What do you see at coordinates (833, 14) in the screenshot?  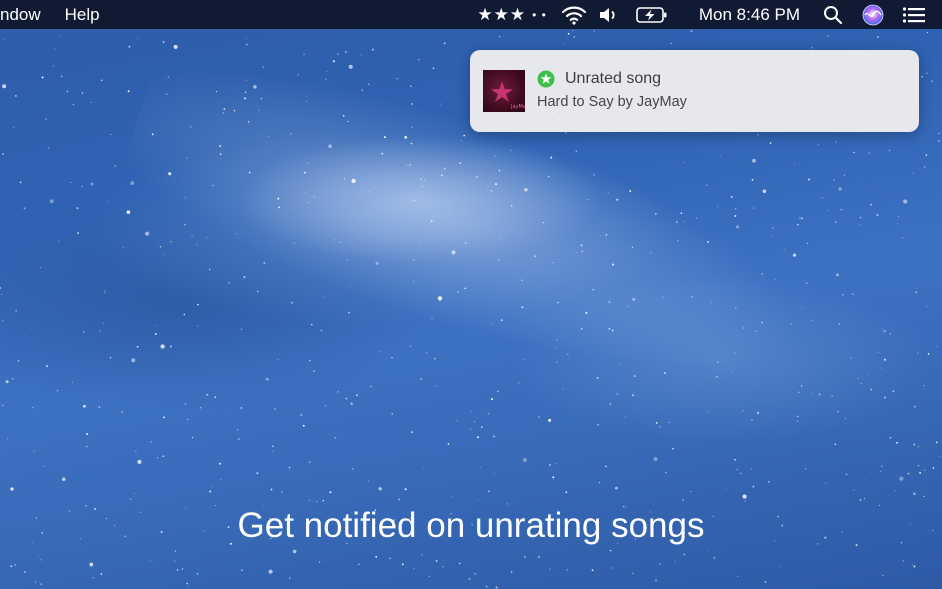 I see `search-icon` at bounding box center [833, 14].